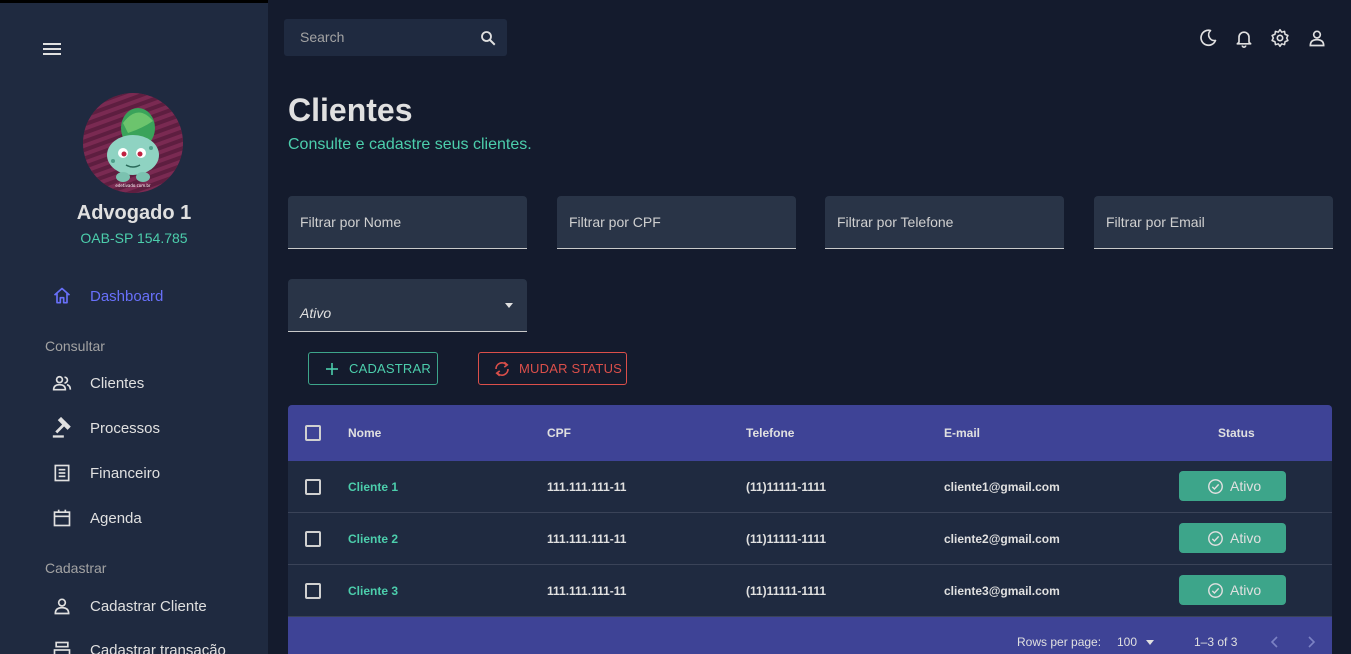 Image resolution: width=1351 pixels, height=654 pixels. What do you see at coordinates (407, 305) in the screenshot?
I see `status-select: Ativo` at bounding box center [407, 305].